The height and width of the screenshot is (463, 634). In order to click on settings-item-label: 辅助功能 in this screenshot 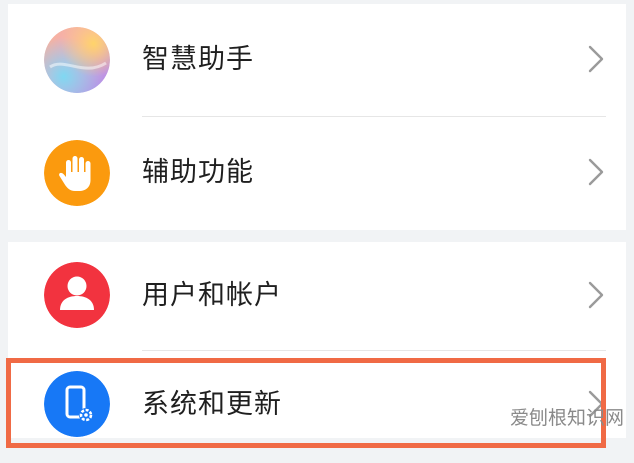, I will do `click(198, 172)`.